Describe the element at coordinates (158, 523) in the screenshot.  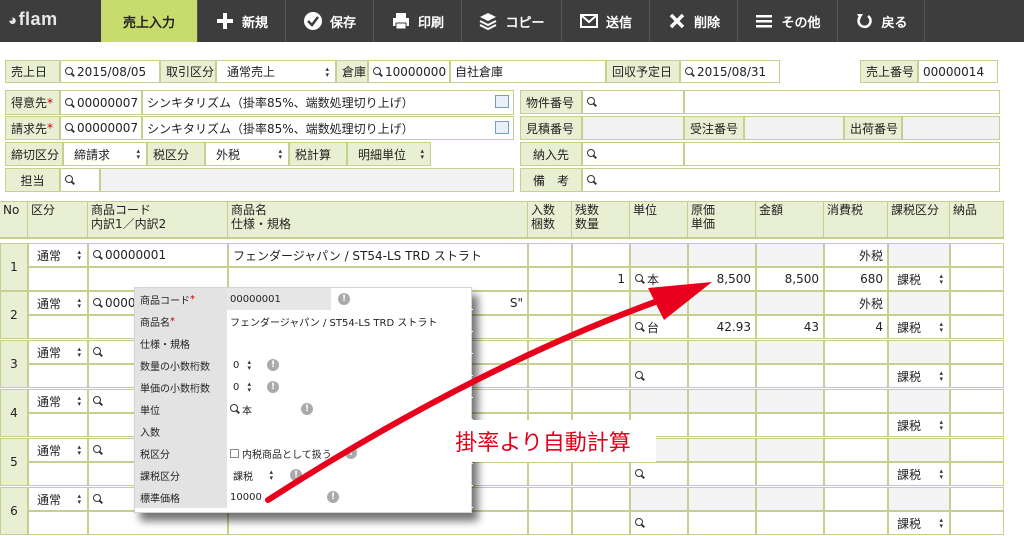
I see `row-breakdown-field` at that location.